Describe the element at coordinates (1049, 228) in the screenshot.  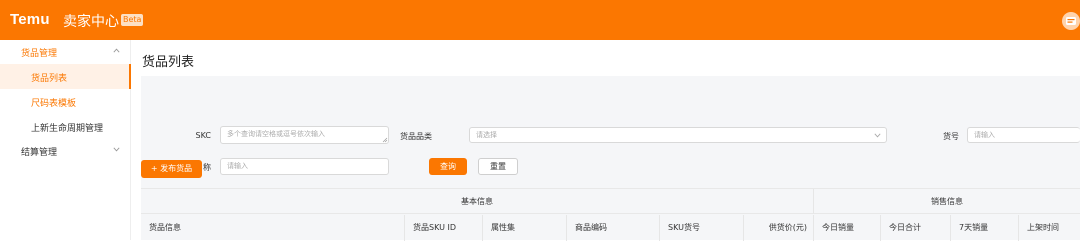
I see `column-header-listing-time: 上架时间` at that location.